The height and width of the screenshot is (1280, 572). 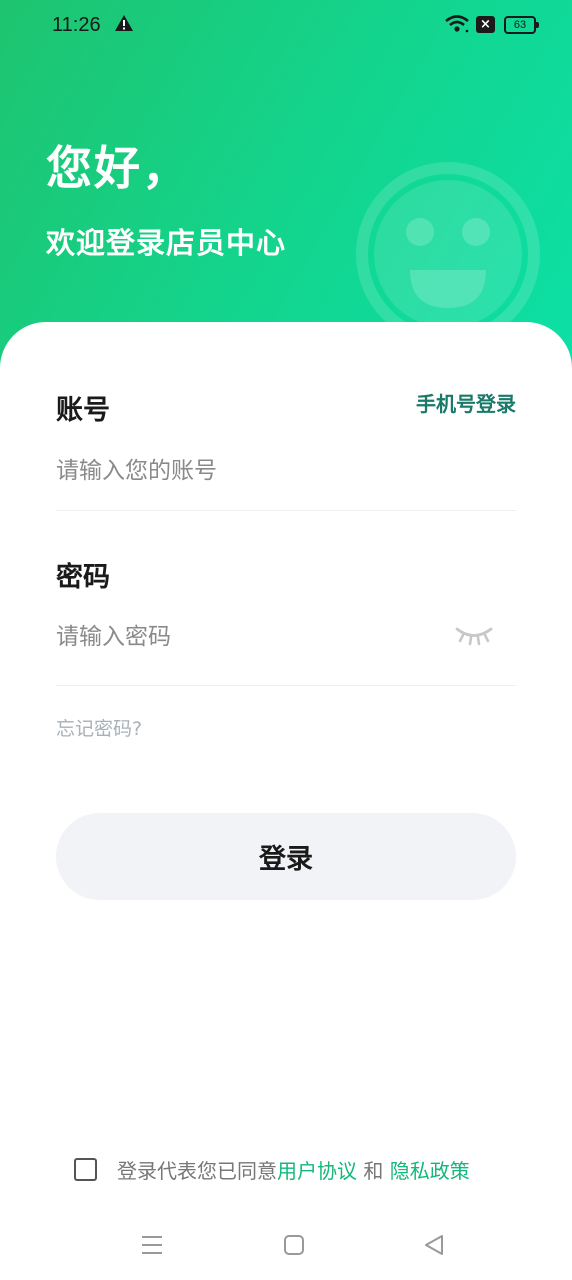 I want to click on password-label: 密码, so click(x=83, y=577).